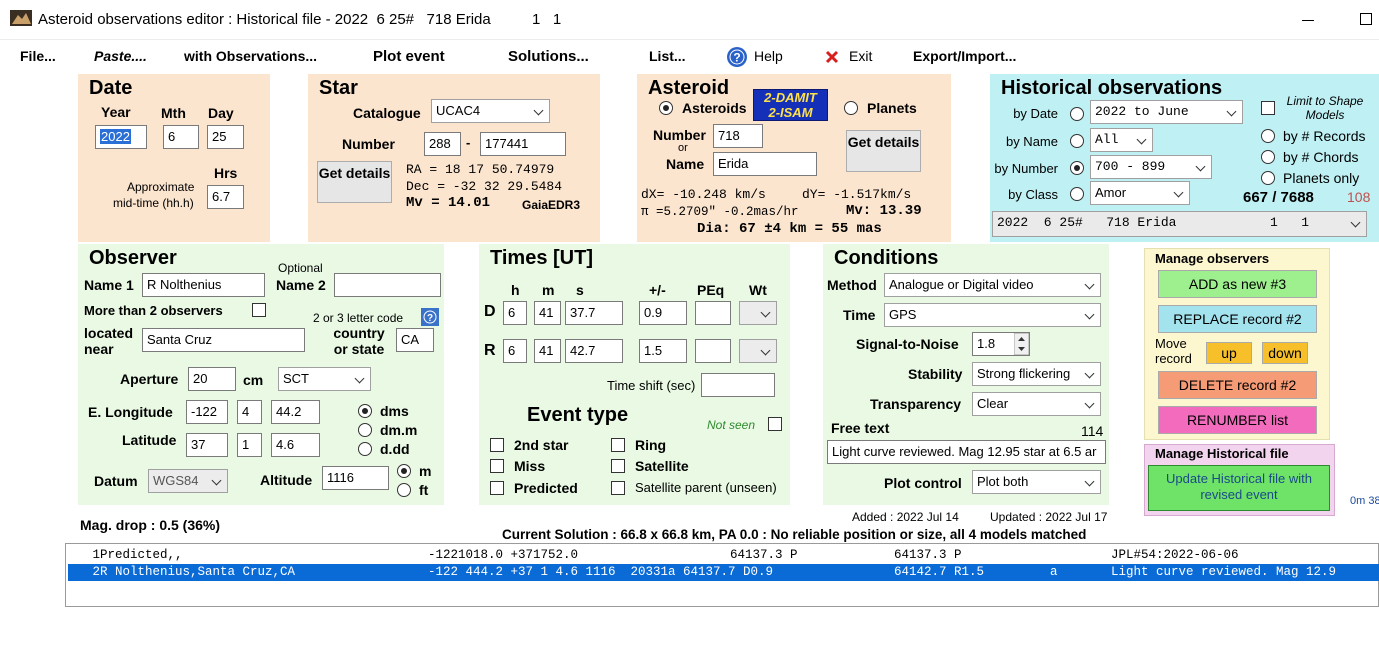  What do you see at coordinates (497, 488) in the screenshot?
I see `event-predicted-checkbox` at bounding box center [497, 488].